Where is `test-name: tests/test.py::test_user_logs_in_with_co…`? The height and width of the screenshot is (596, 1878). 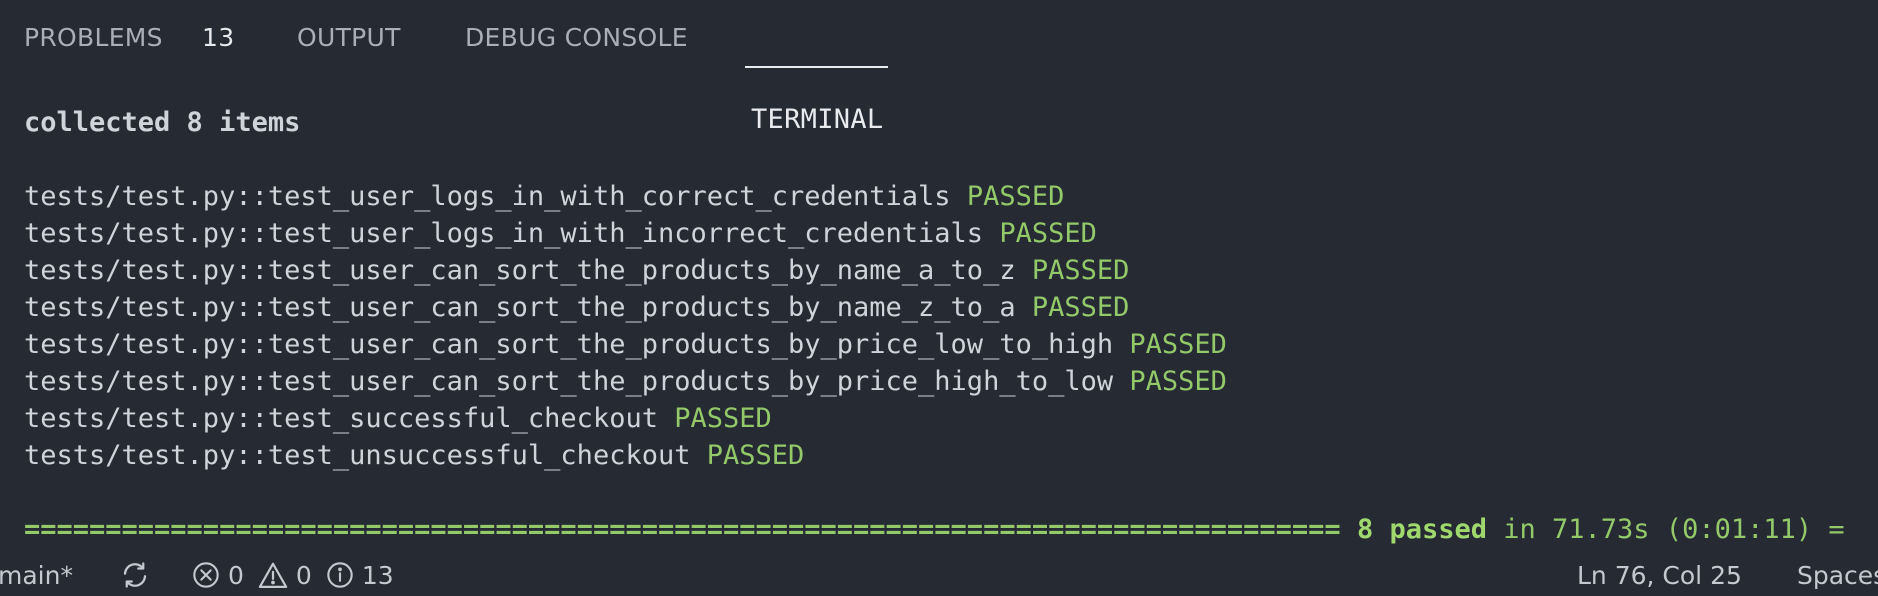
test-name: tests/test.py::test_user_logs_in_with_co… is located at coordinates (487, 196).